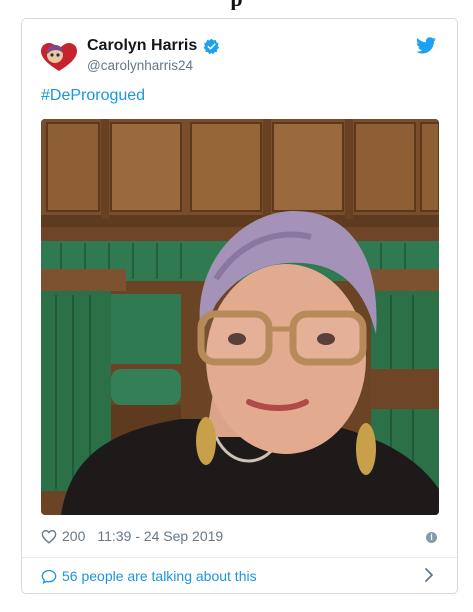  I want to click on author-name-text: Carolyn Harris, so click(142, 46).